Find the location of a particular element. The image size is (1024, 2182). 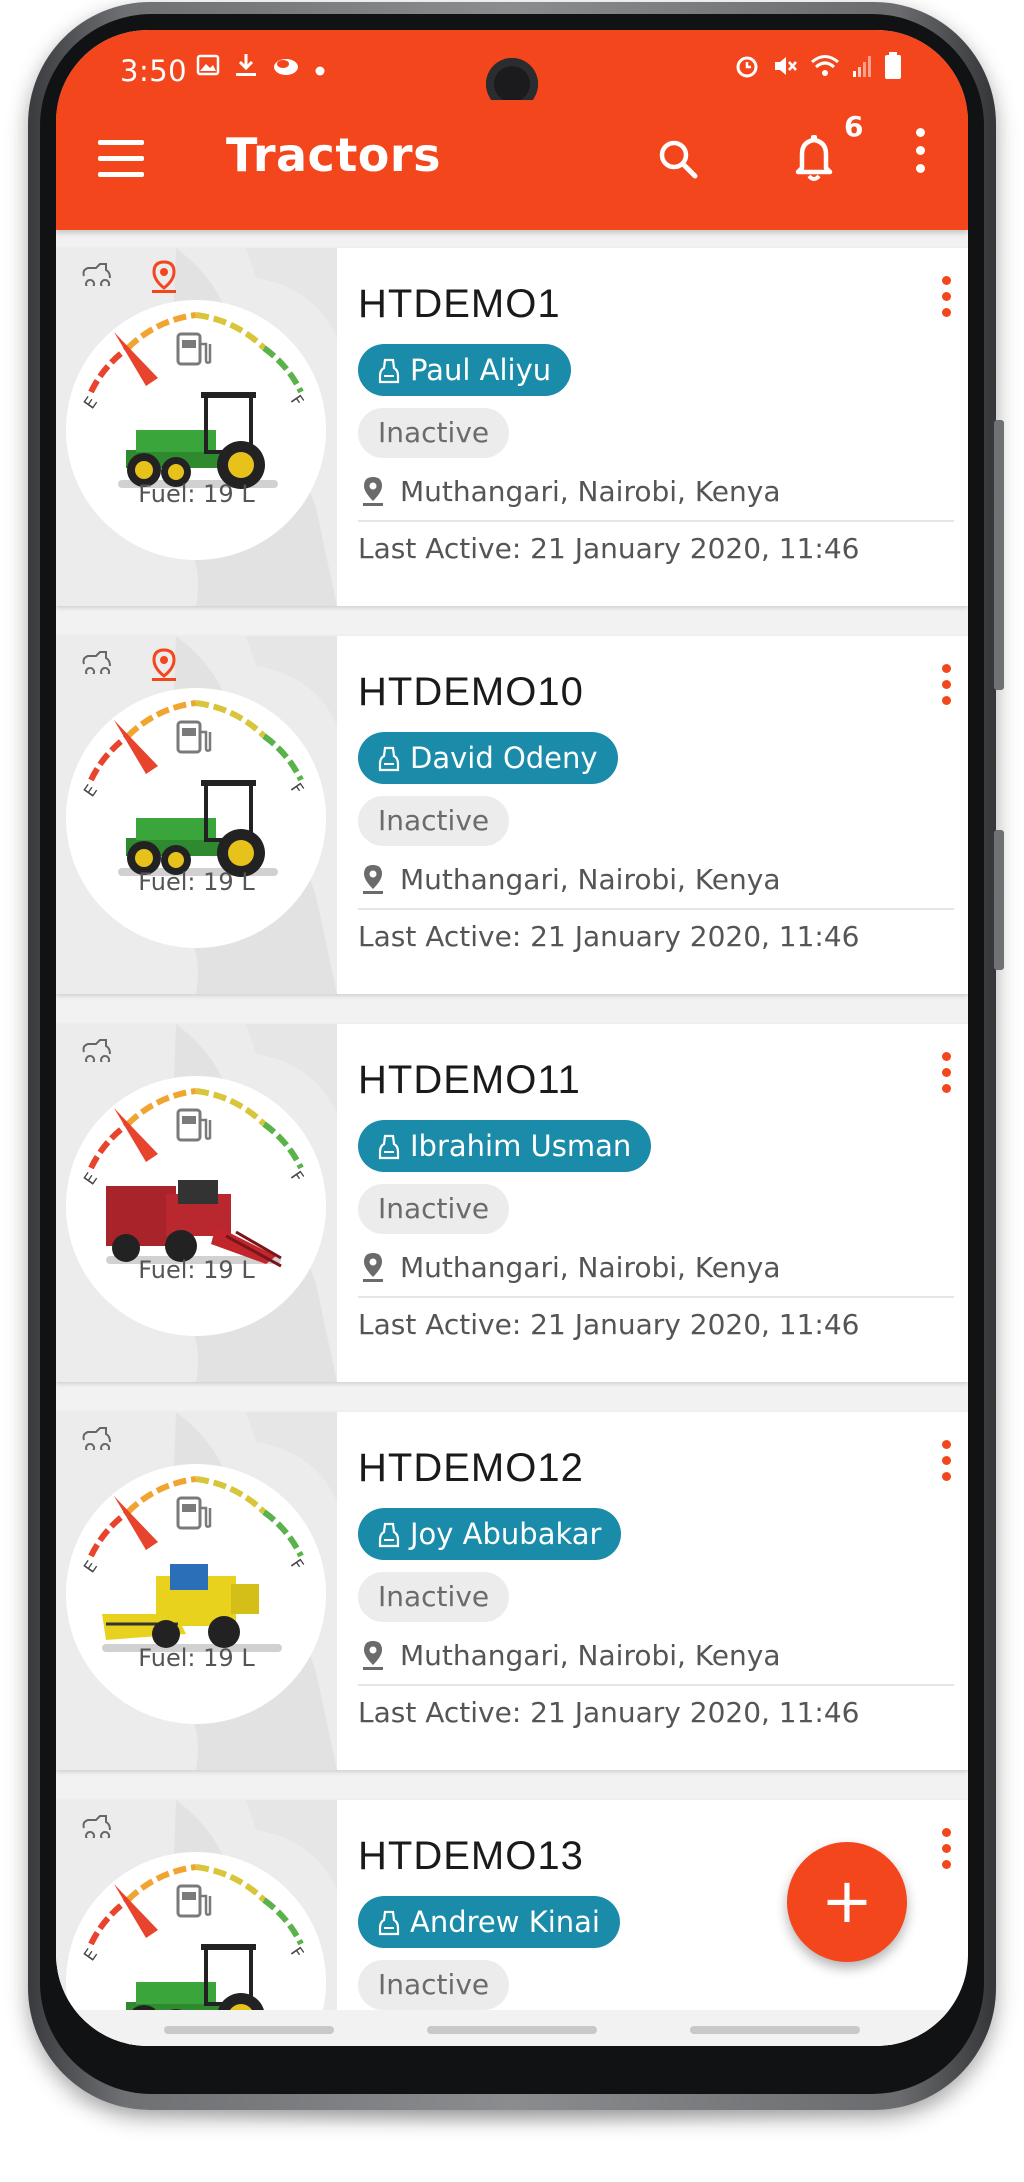

menu-button is located at coordinates (121, 160).